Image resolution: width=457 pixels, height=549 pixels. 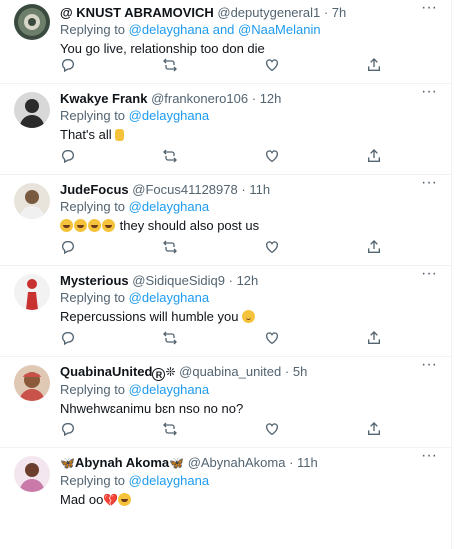 I want to click on tweet-text-row: That's all, so click(x=248, y=135).